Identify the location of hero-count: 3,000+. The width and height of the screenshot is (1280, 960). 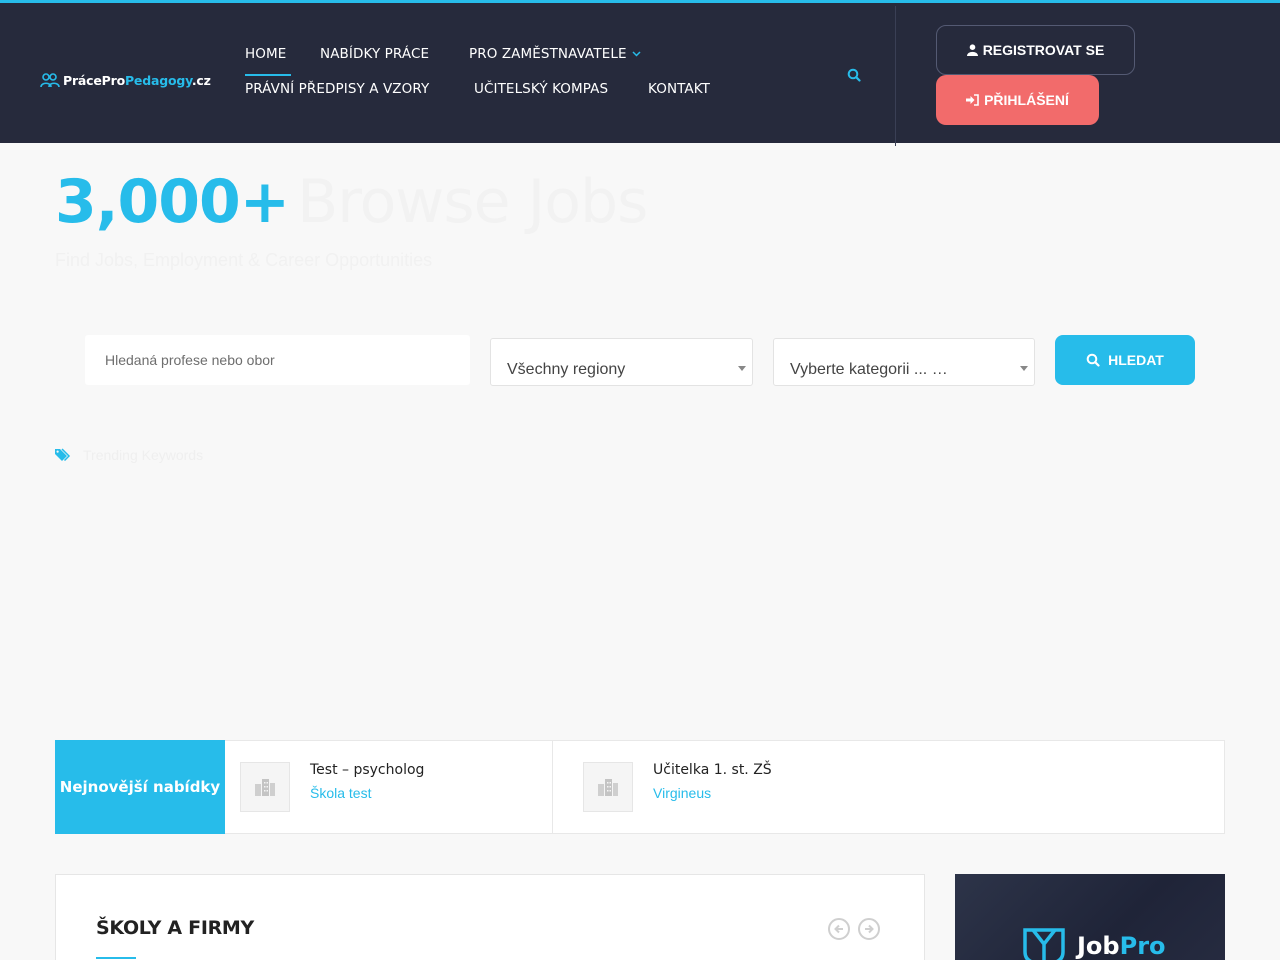
(172, 202).